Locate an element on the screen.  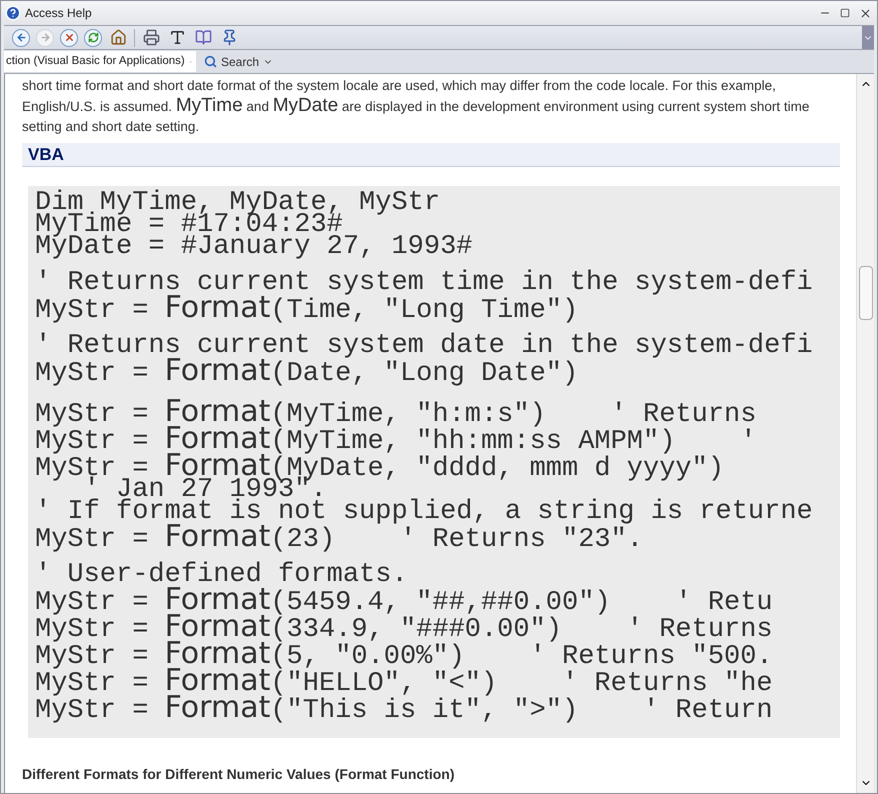
search-button: Search is located at coordinates (239, 61).